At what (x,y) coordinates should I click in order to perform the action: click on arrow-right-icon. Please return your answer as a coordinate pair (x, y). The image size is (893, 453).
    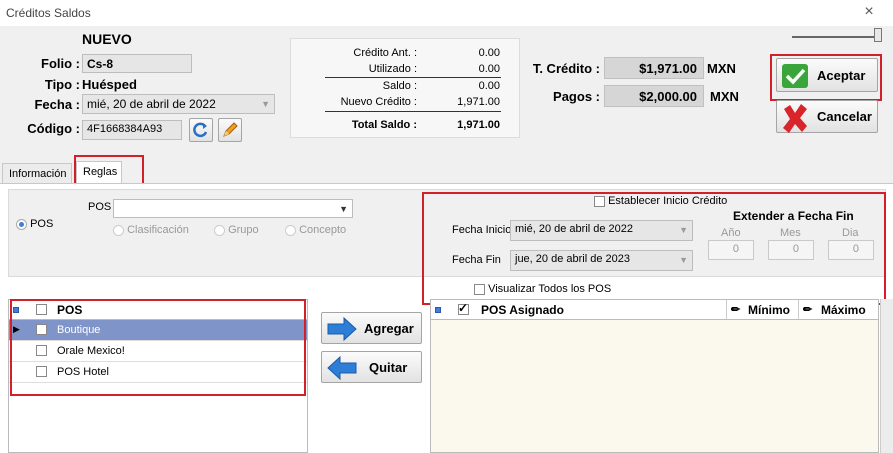
    Looking at the image, I should click on (342, 329).